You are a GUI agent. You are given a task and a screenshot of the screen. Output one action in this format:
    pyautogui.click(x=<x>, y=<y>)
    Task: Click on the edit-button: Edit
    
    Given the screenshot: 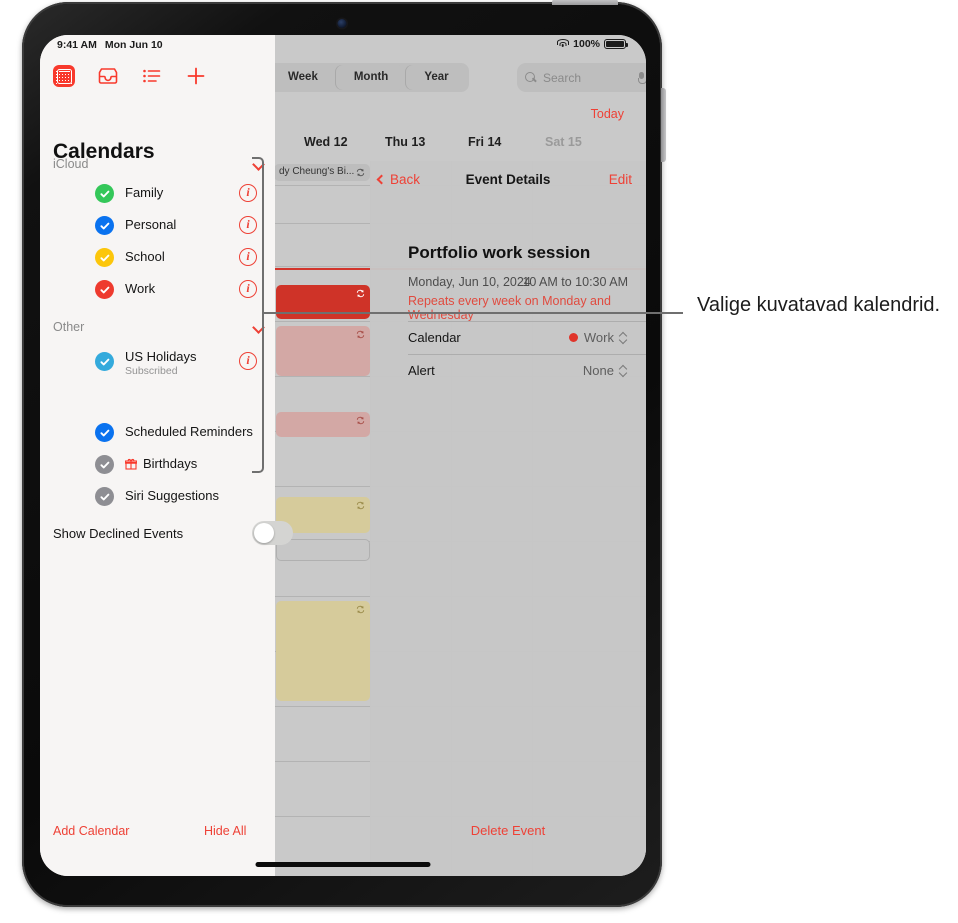 What is the action you would take?
    pyautogui.click(x=620, y=179)
    